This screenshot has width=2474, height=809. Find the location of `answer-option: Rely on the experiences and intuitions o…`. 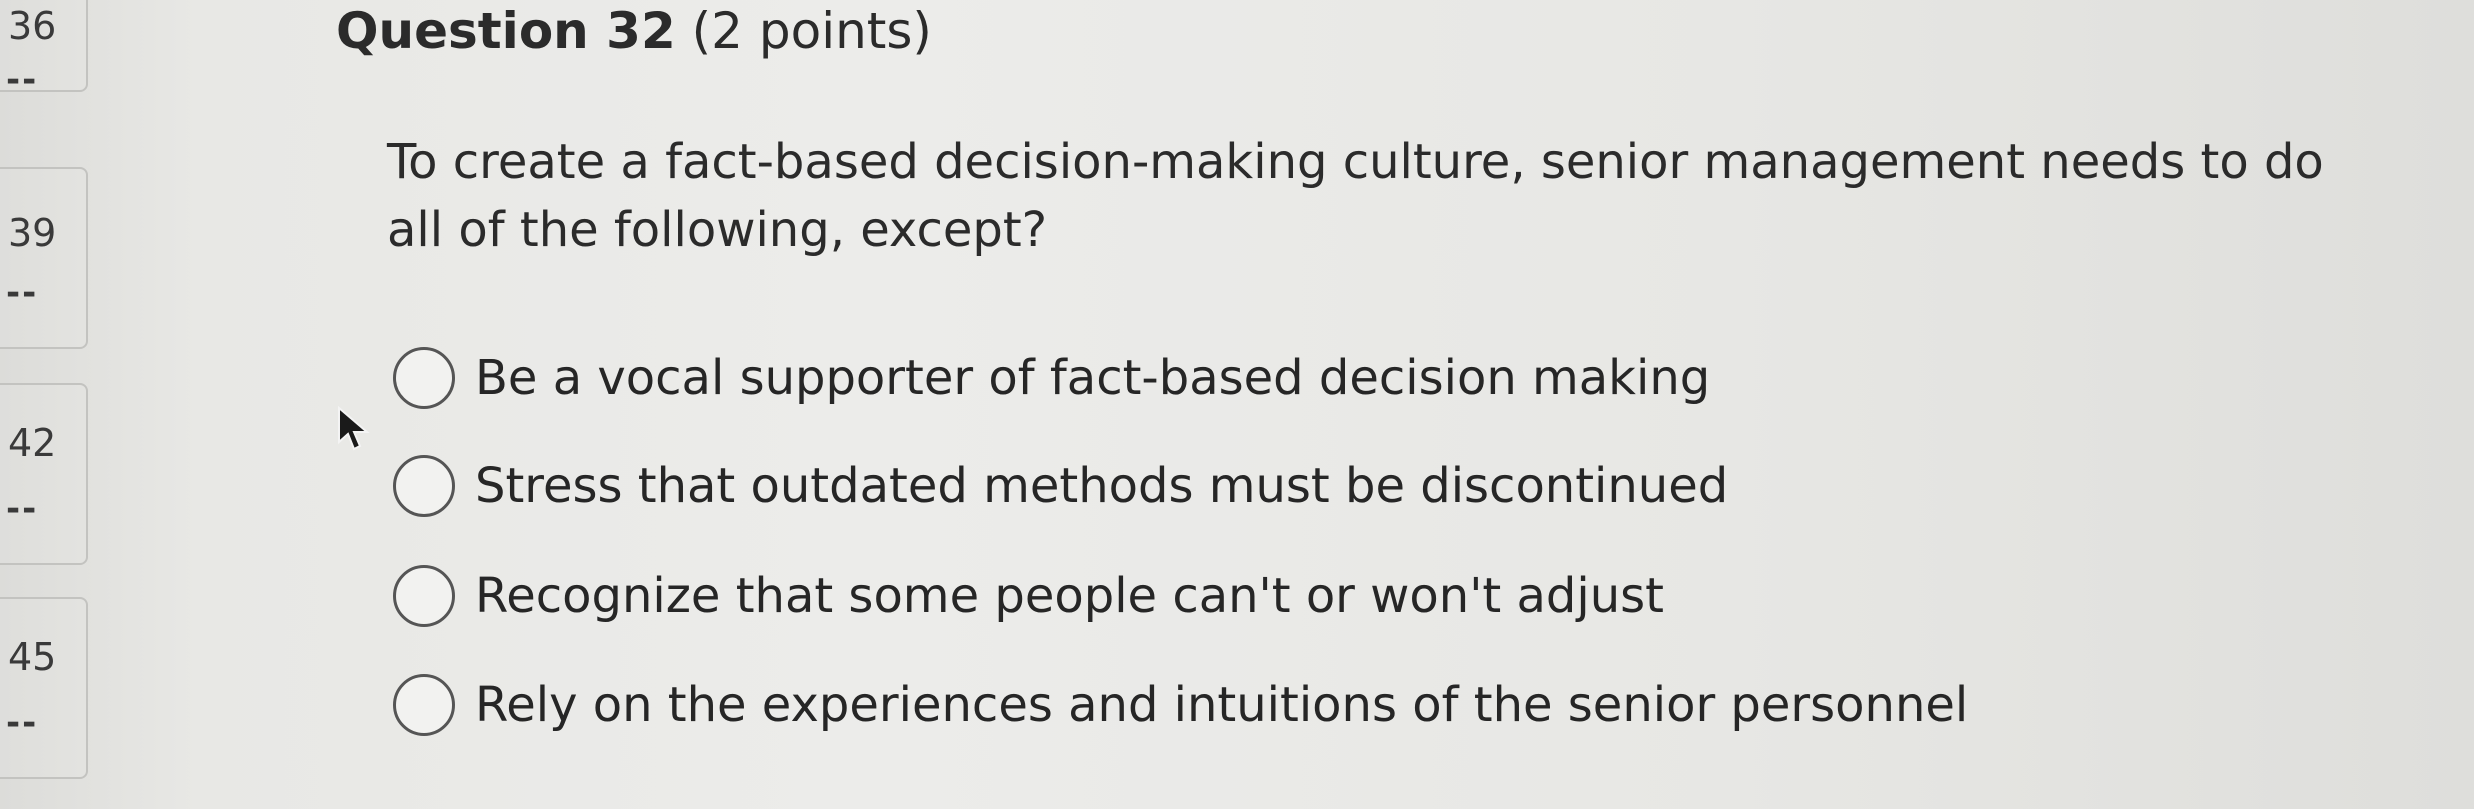

answer-option: Rely on the experiences and intuitions o… is located at coordinates (1180, 705).